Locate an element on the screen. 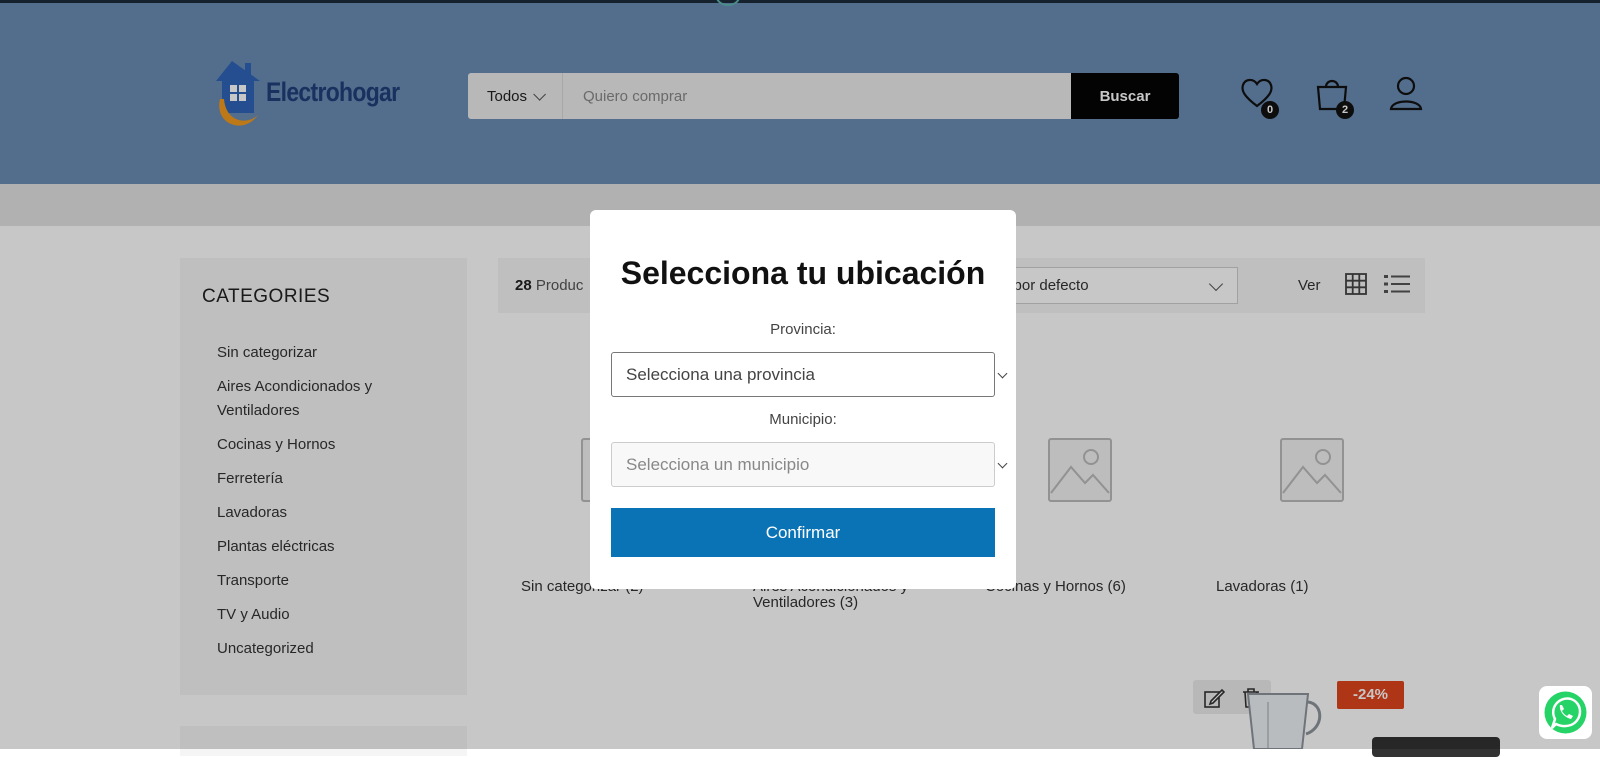  province-label: Provincia: is located at coordinates (803, 329).